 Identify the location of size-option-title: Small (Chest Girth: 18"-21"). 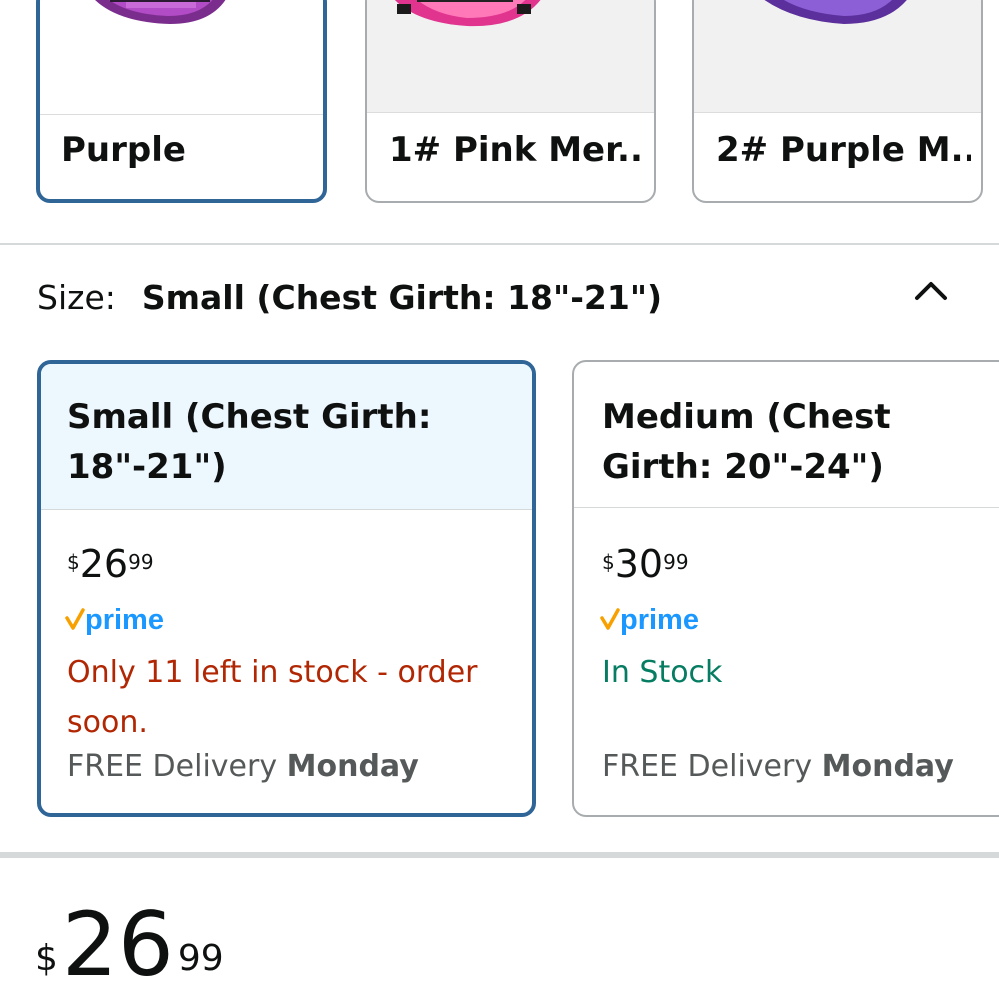
(249, 442).